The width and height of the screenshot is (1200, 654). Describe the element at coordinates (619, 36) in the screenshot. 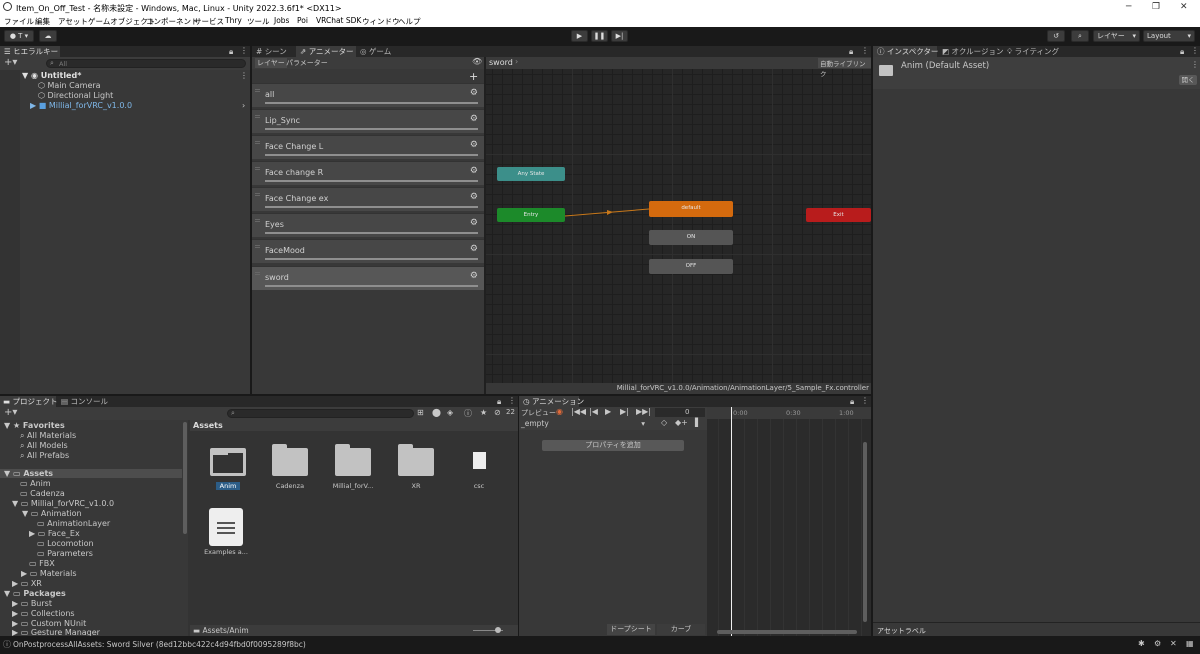

I see `step-button: ▶|` at that location.